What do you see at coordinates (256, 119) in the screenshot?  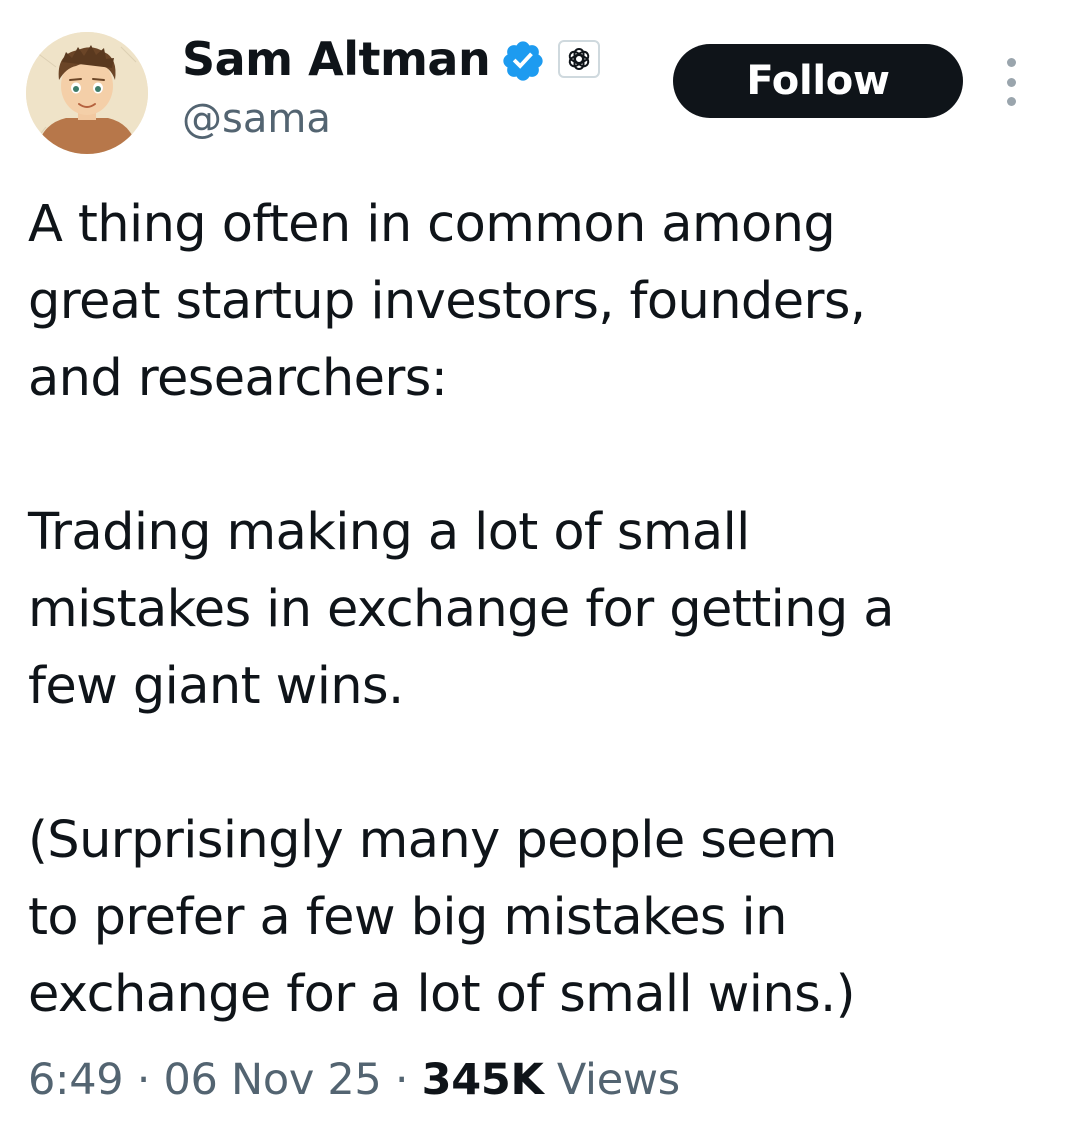 I see `user-handle: @sama` at bounding box center [256, 119].